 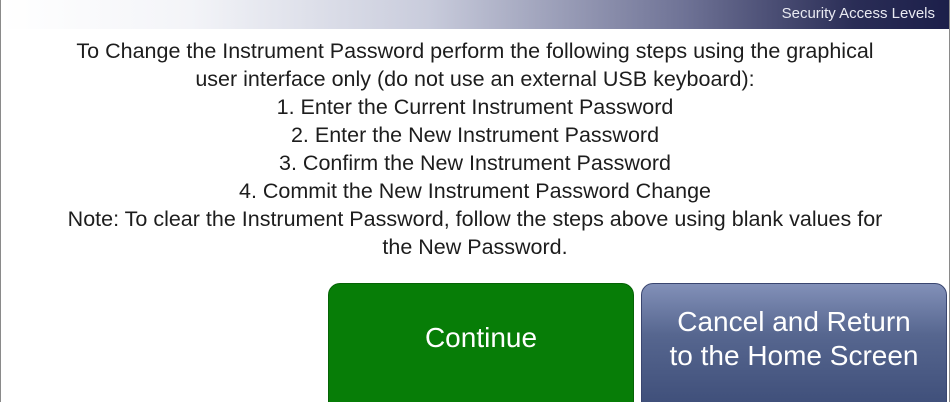 I want to click on cancel-return-home-button: Cancel and Return to the Home Screen, so click(x=794, y=342).